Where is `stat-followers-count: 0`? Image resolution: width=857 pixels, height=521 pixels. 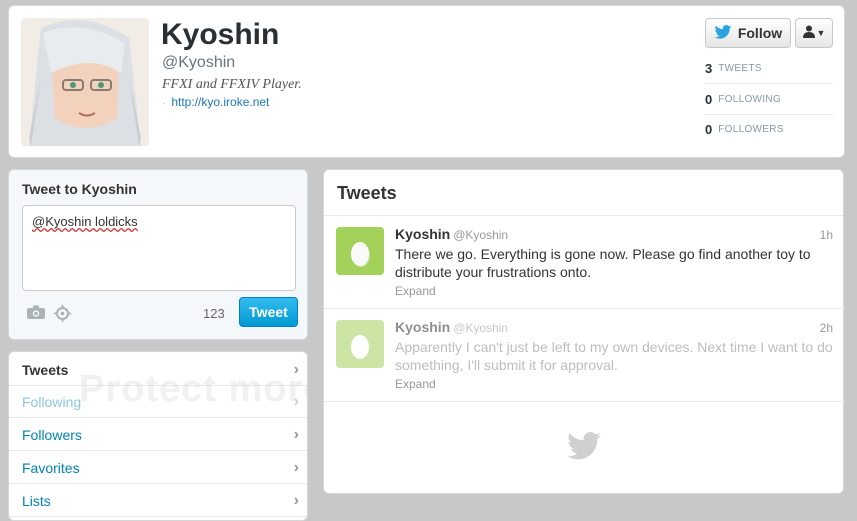 stat-followers-count: 0 is located at coordinates (709, 129).